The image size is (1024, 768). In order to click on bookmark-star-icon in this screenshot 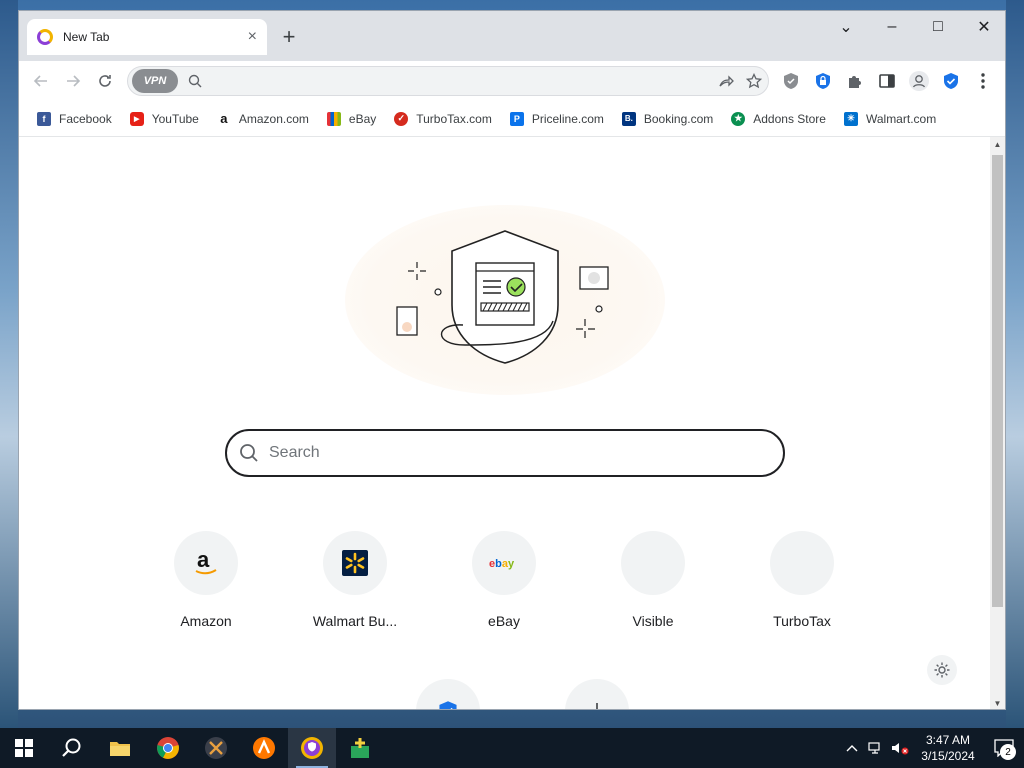, I will do `click(754, 81)`.